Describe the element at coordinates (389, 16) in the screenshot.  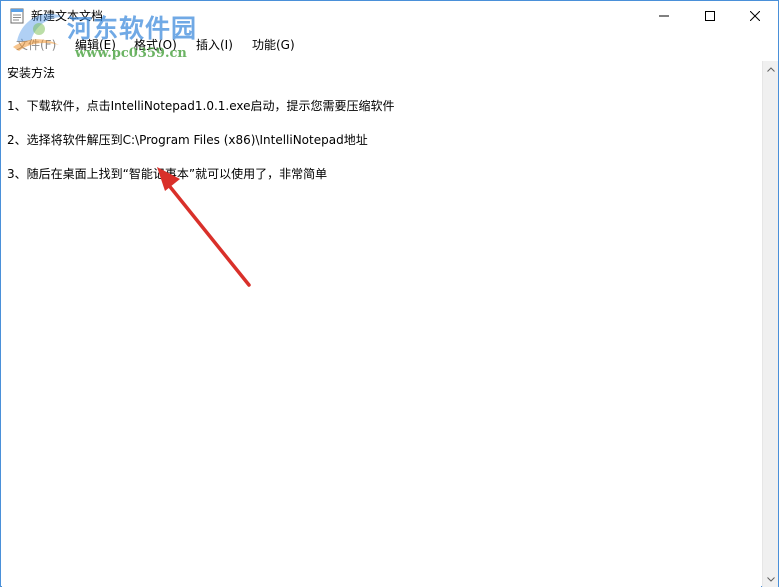
I see `title-bar: 新建文本文档` at that location.